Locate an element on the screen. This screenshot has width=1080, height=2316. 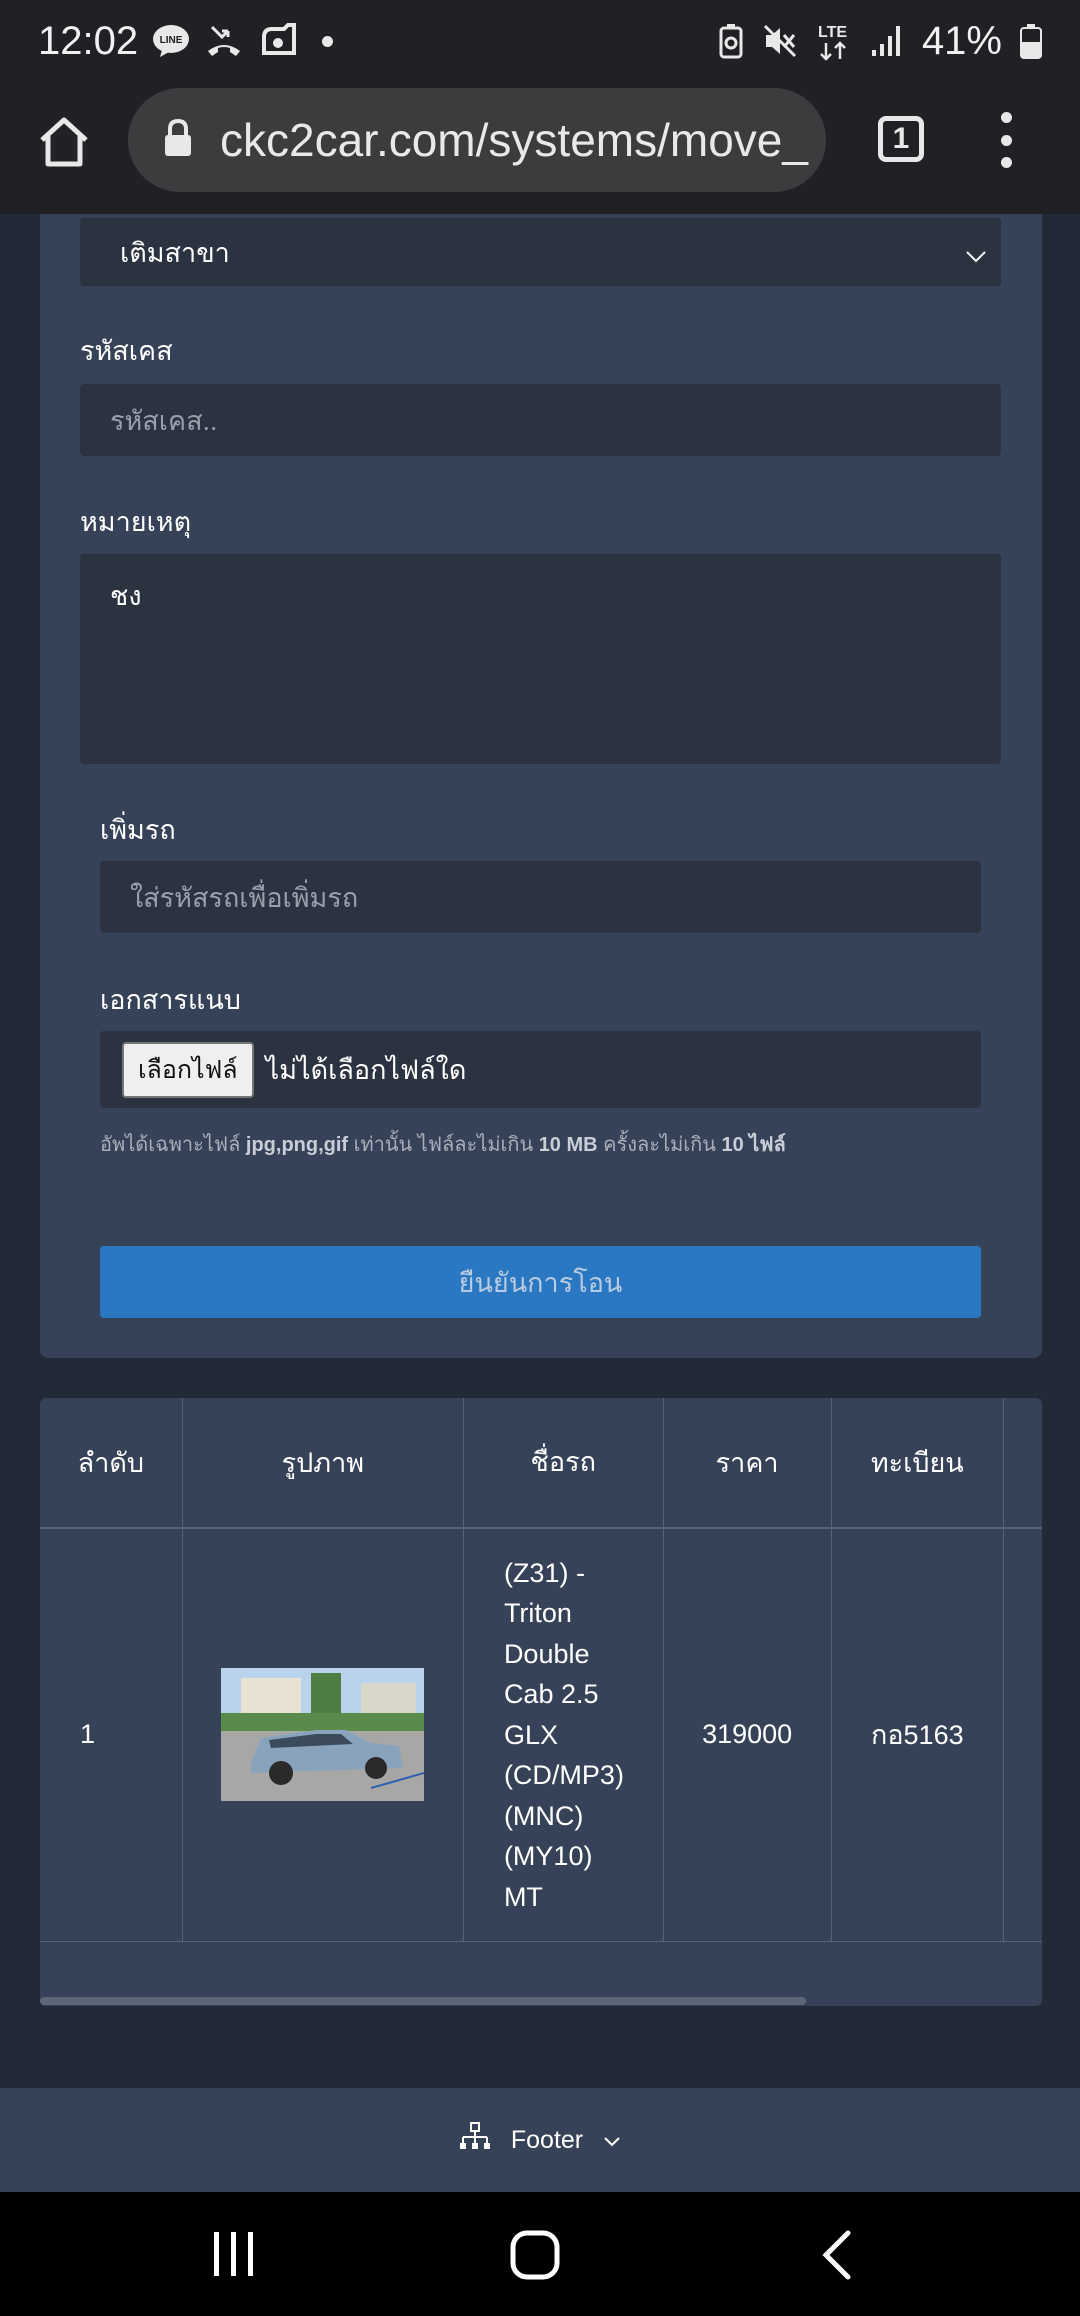
address-bar: ckc2car.com/systems/move_ is located at coordinates (477, 140).